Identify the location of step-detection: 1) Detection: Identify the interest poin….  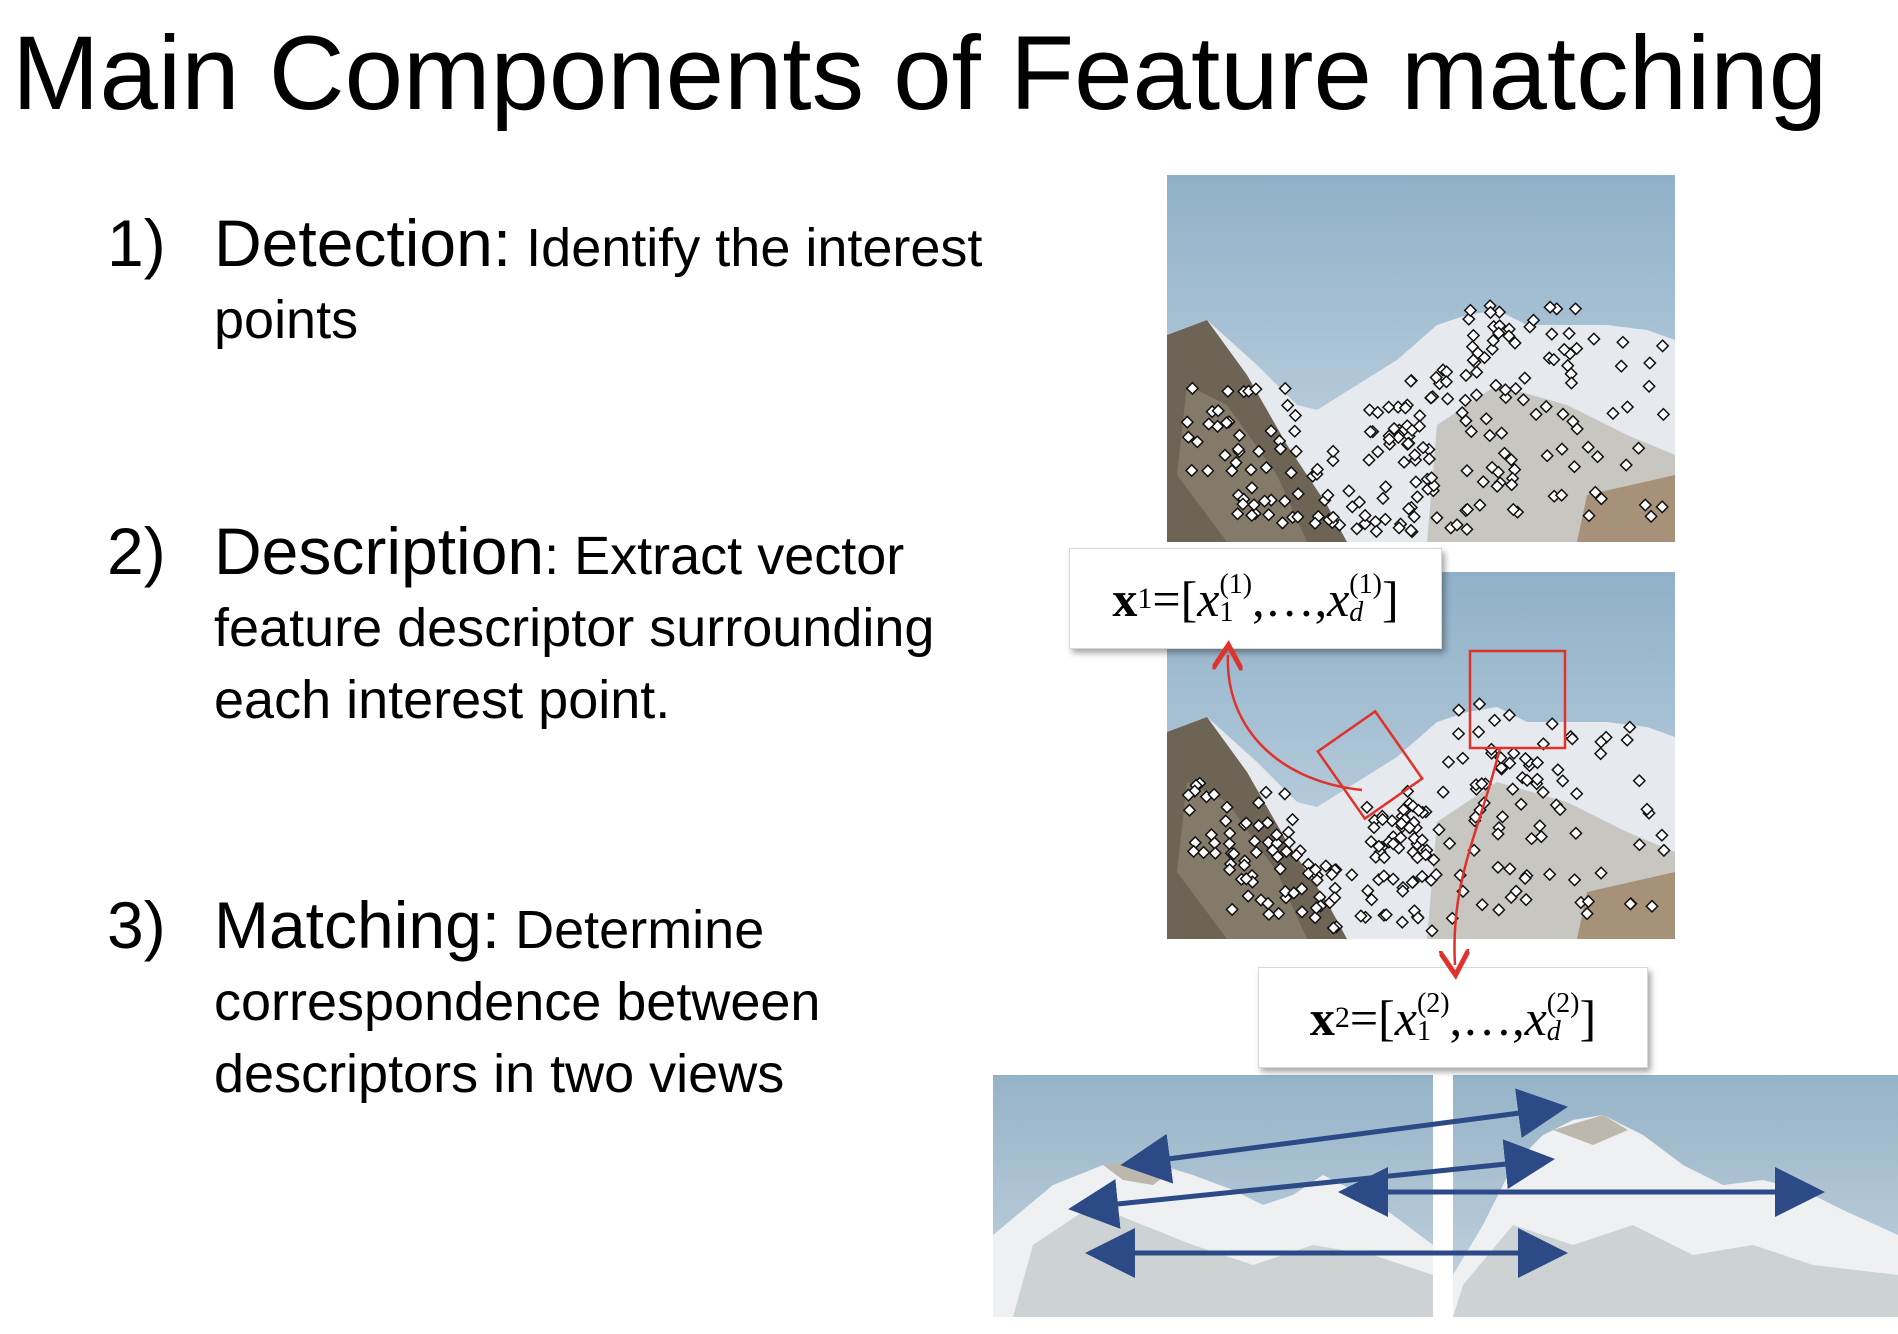
(585, 281).